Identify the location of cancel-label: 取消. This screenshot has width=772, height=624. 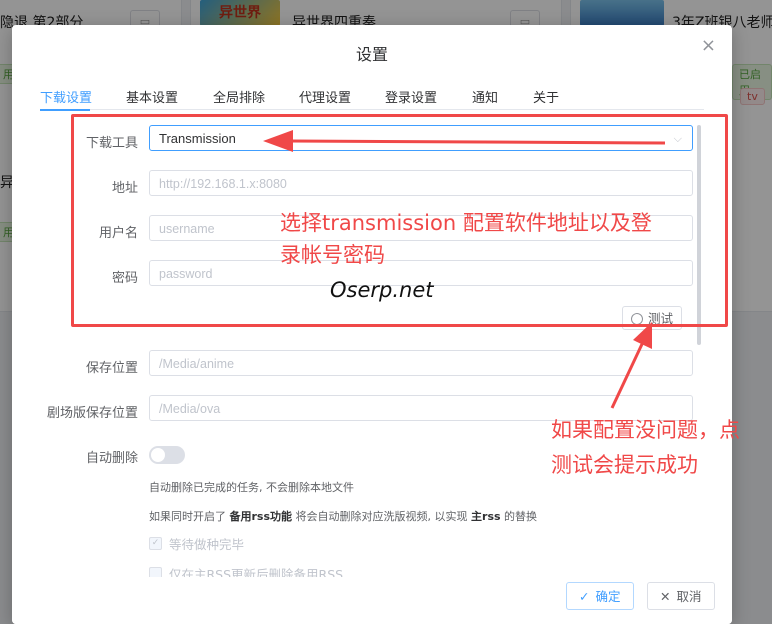
(689, 596).